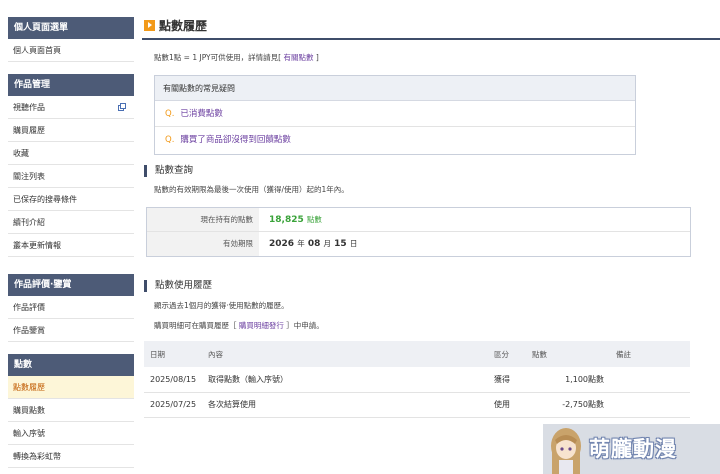  What do you see at coordinates (317, 57) in the screenshot?
I see `intro-suffix: ]` at bounding box center [317, 57].